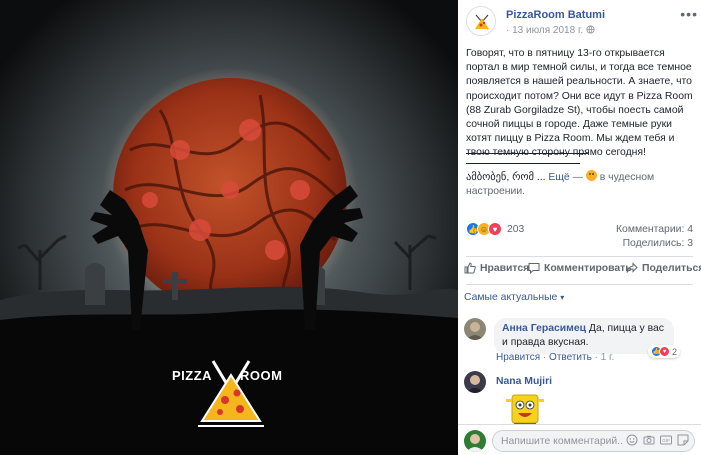  What do you see at coordinates (649, 440) in the screenshot?
I see `camera-icon` at bounding box center [649, 440].